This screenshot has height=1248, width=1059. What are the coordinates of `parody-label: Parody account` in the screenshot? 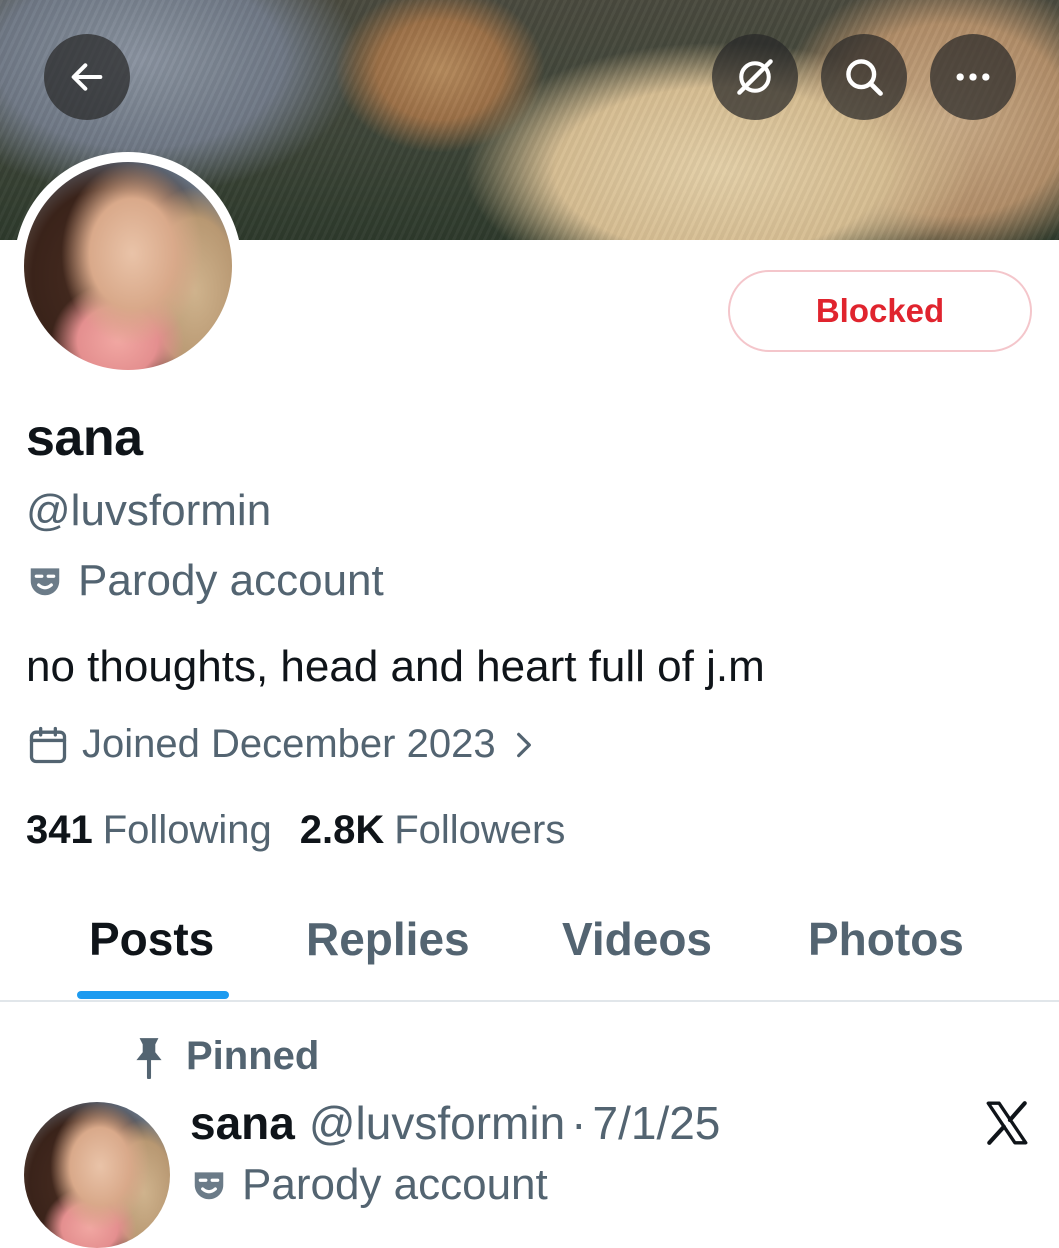 It's located at (205, 581).